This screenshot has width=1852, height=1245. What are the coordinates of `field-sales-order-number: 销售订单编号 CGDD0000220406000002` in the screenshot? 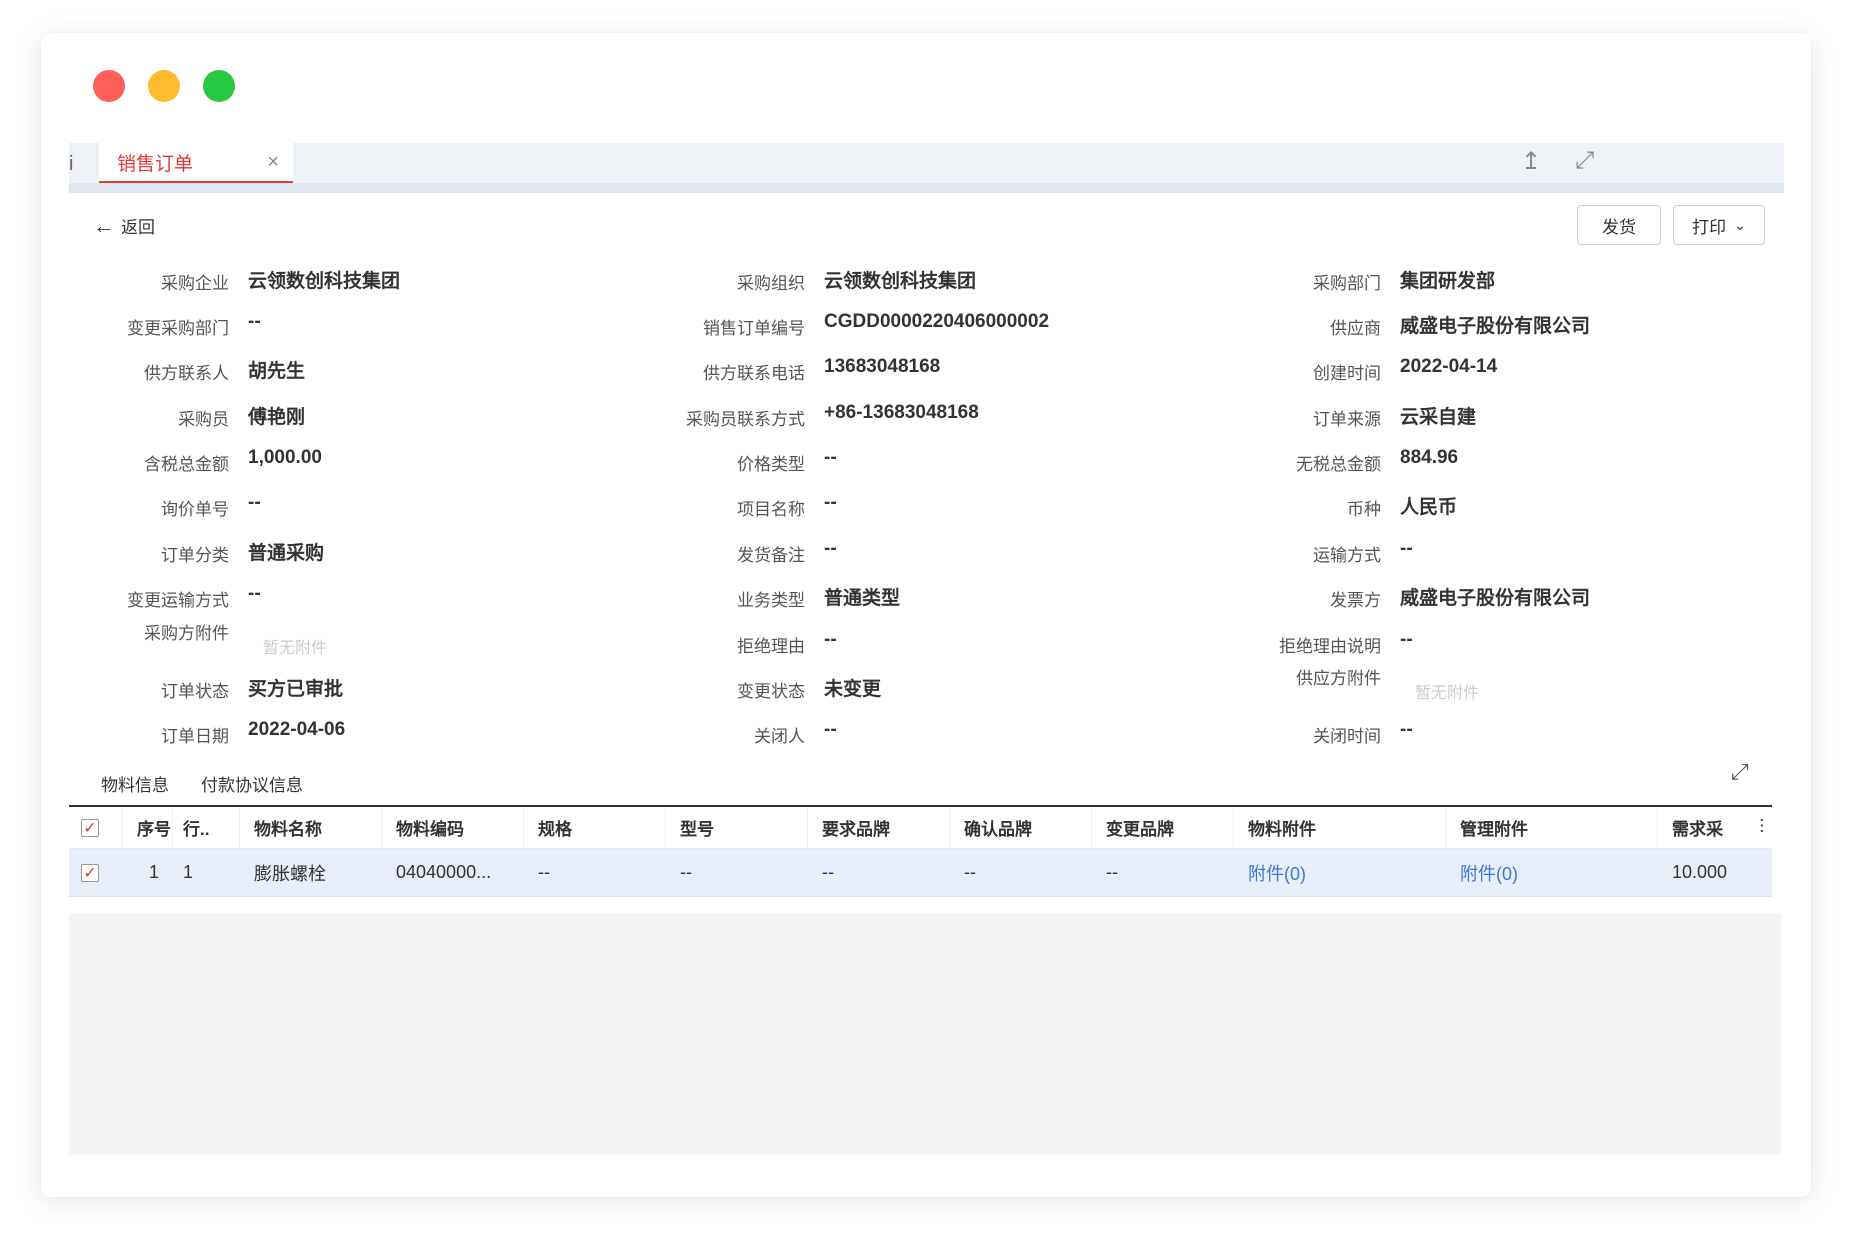 It's located at (876, 324).